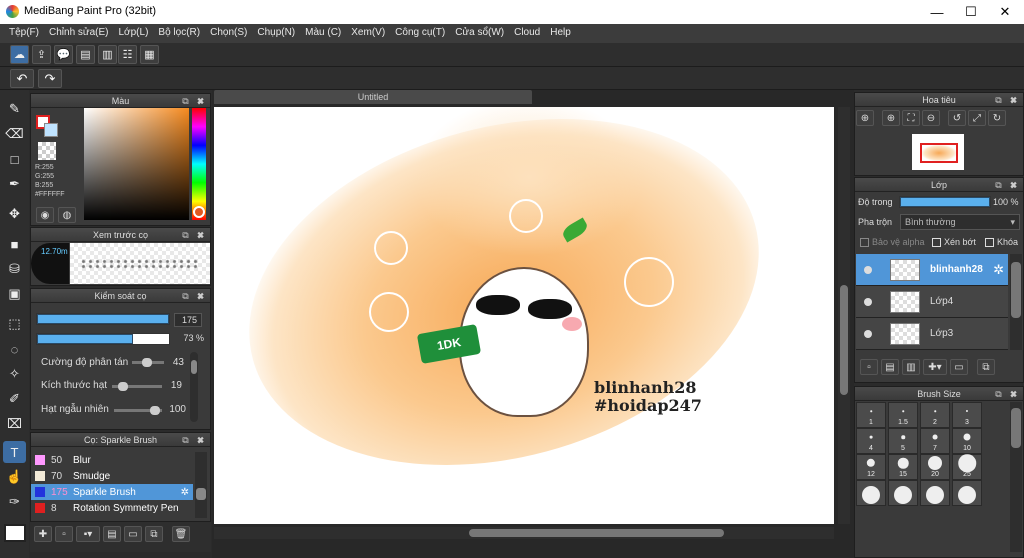  Describe the element at coordinates (51, 130) in the screenshot. I see `background-color-swatch` at that location.